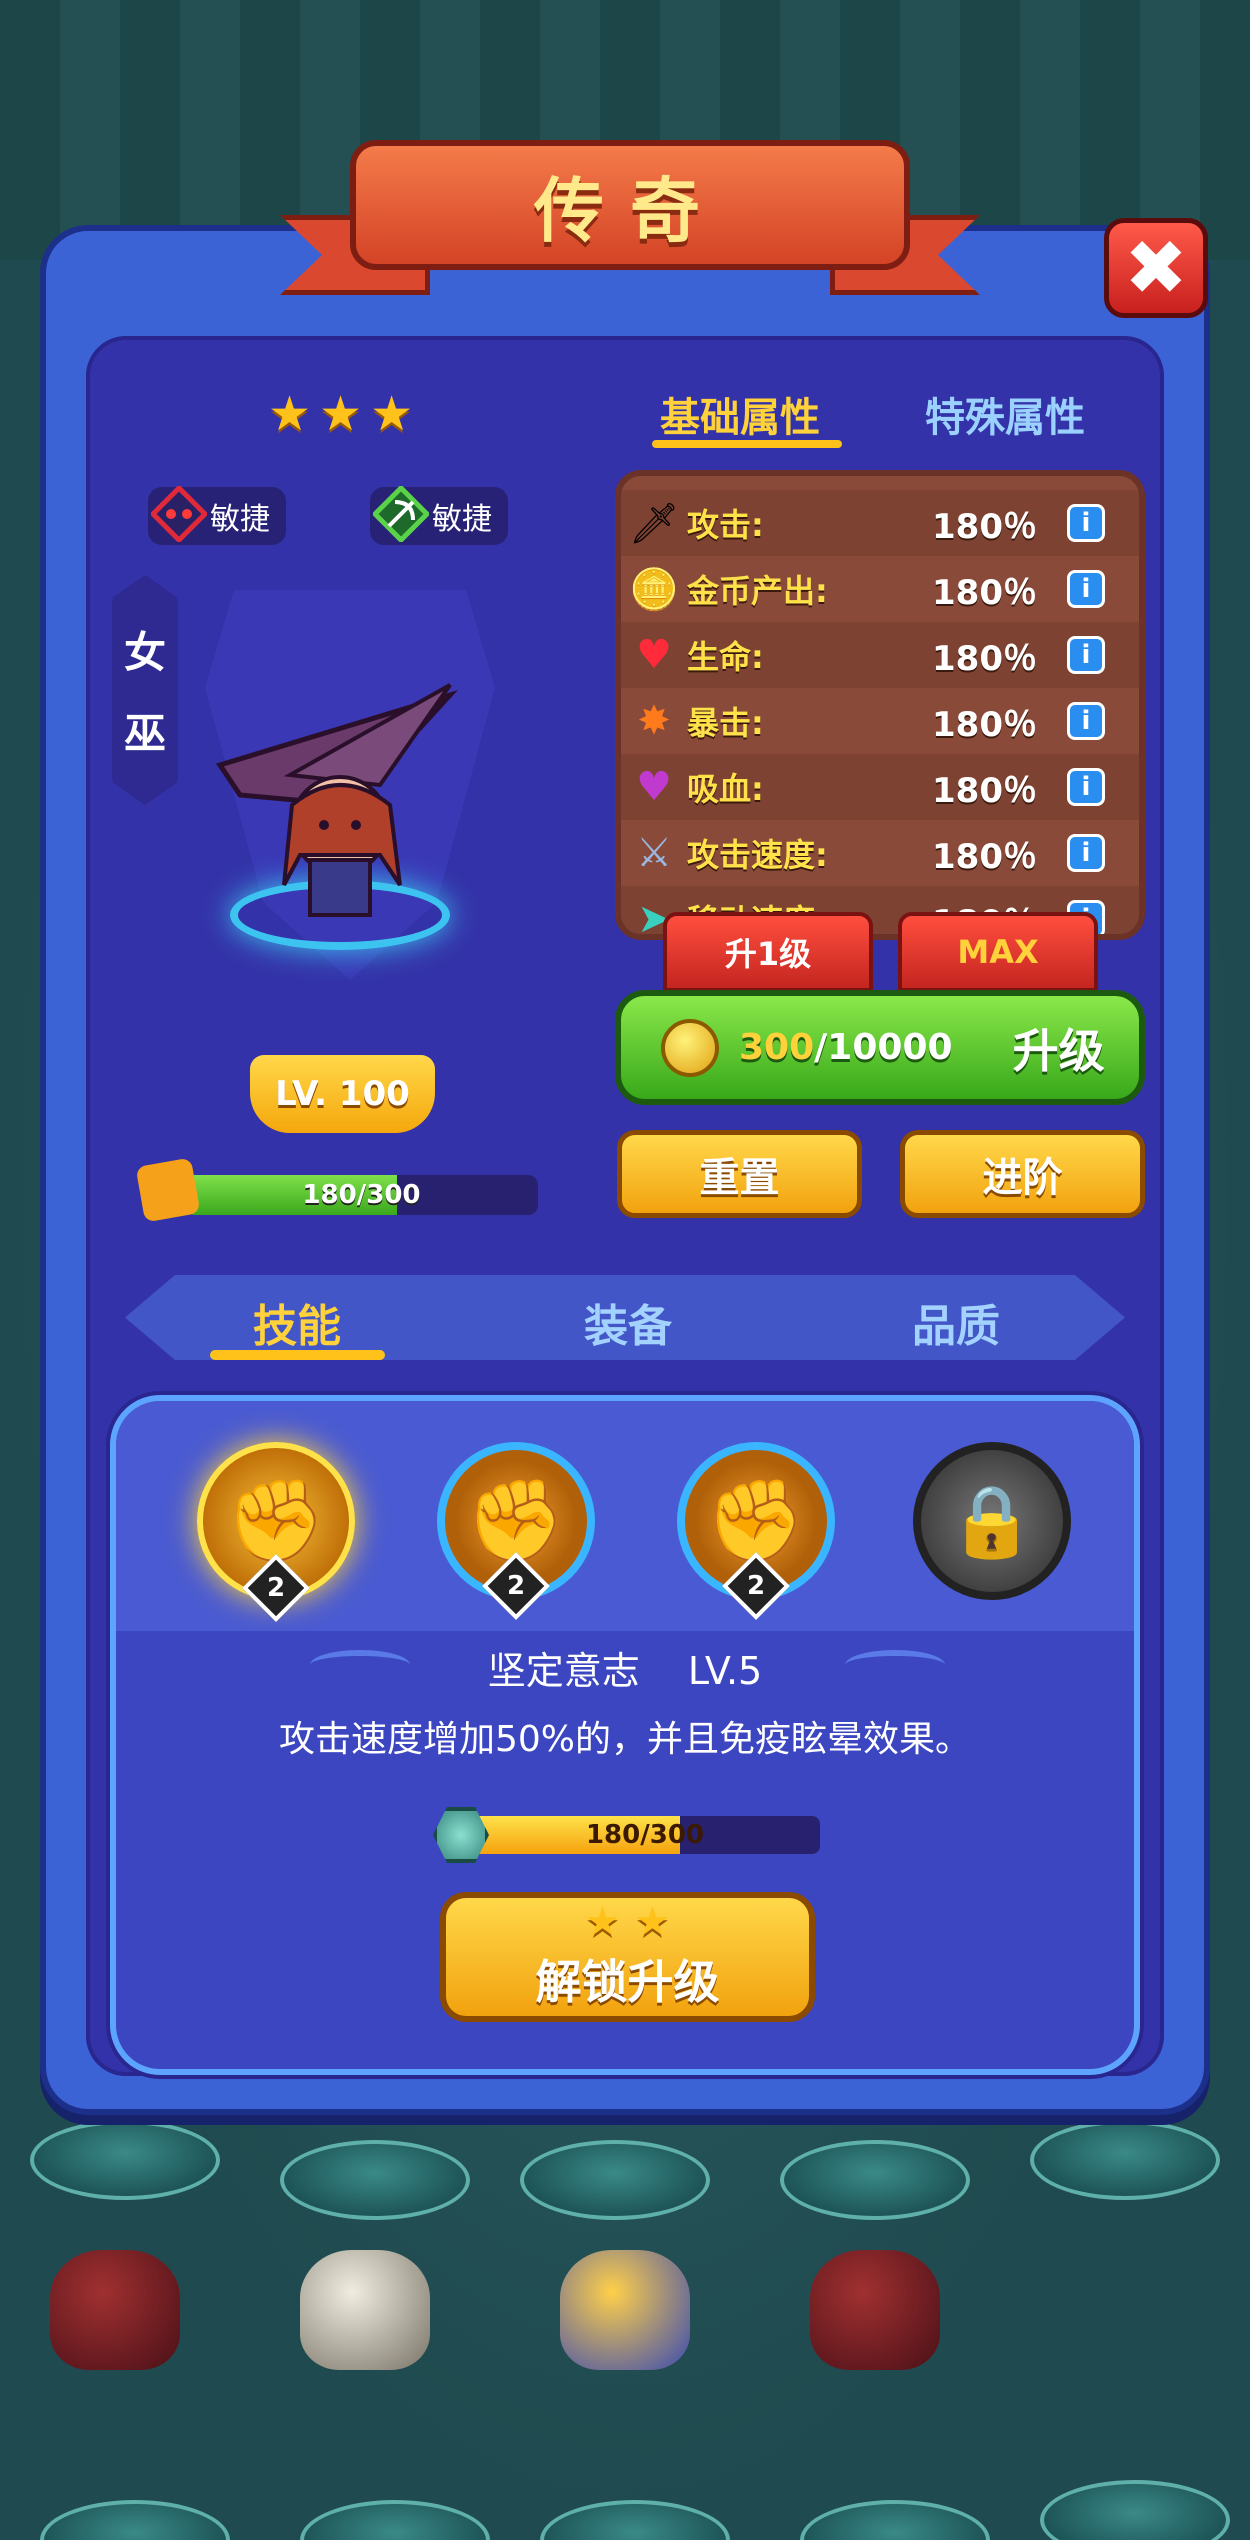  What do you see at coordinates (1005, 414) in the screenshot?
I see `tab-special-attributes: 特殊属性` at bounding box center [1005, 414].